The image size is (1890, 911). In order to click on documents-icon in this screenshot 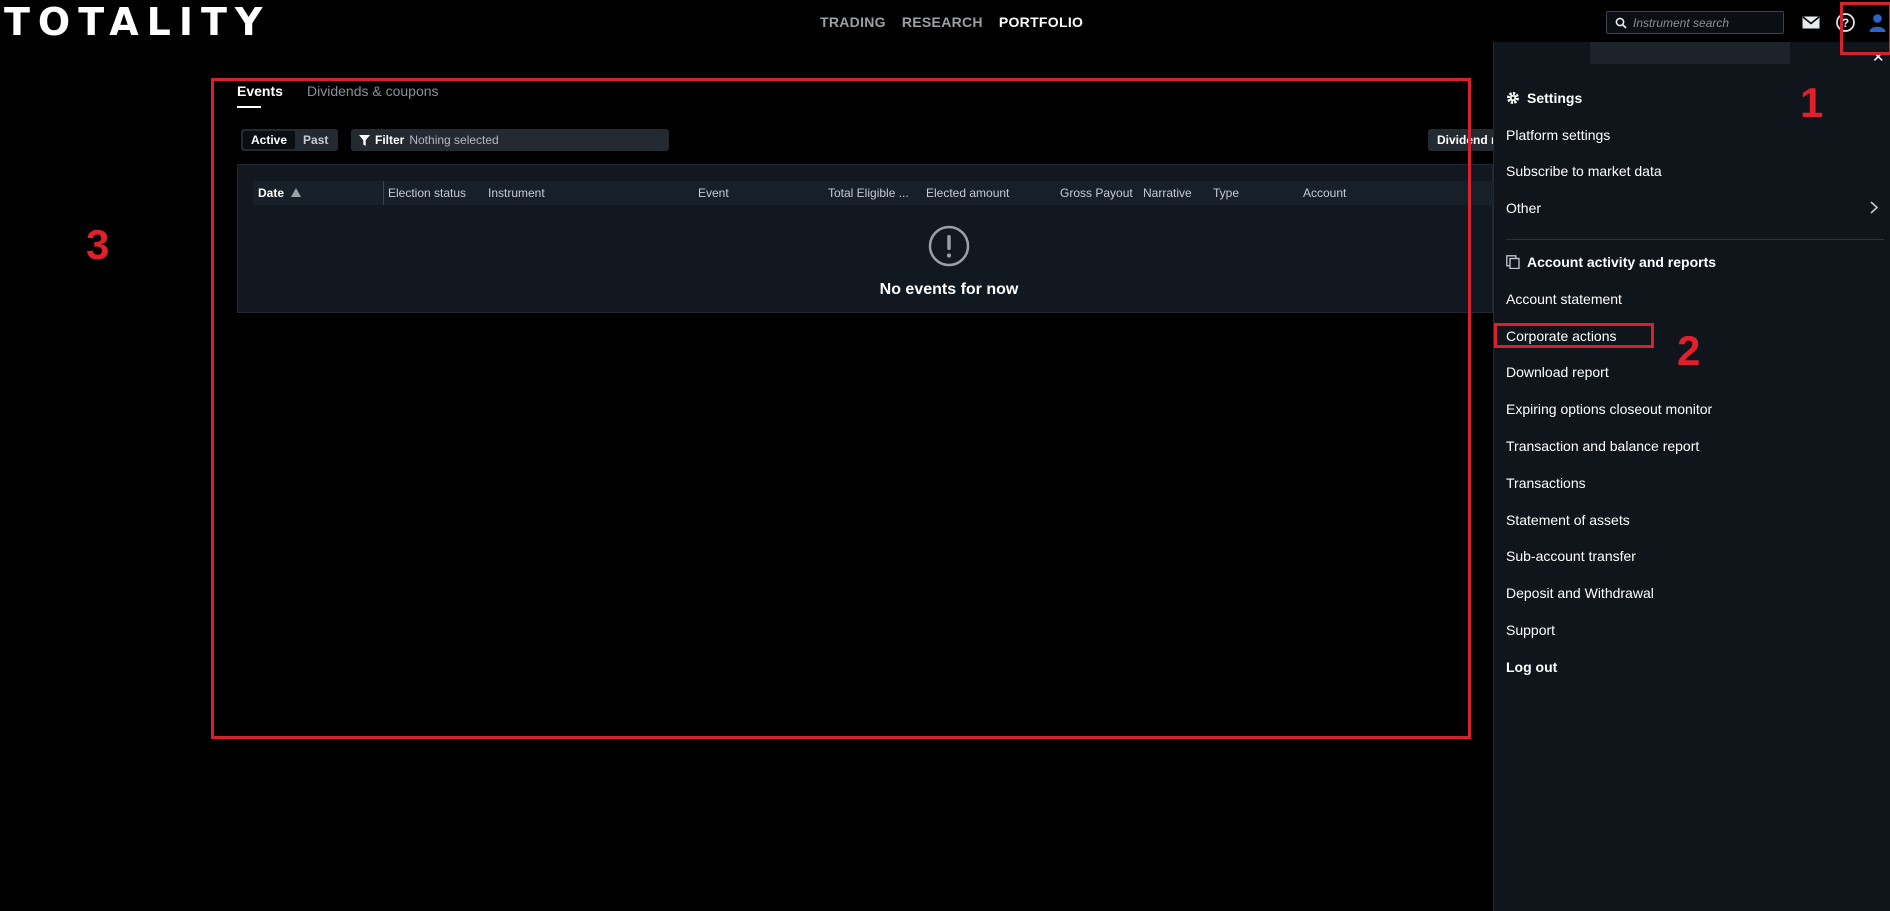, I will do `click(1513, 262)`.